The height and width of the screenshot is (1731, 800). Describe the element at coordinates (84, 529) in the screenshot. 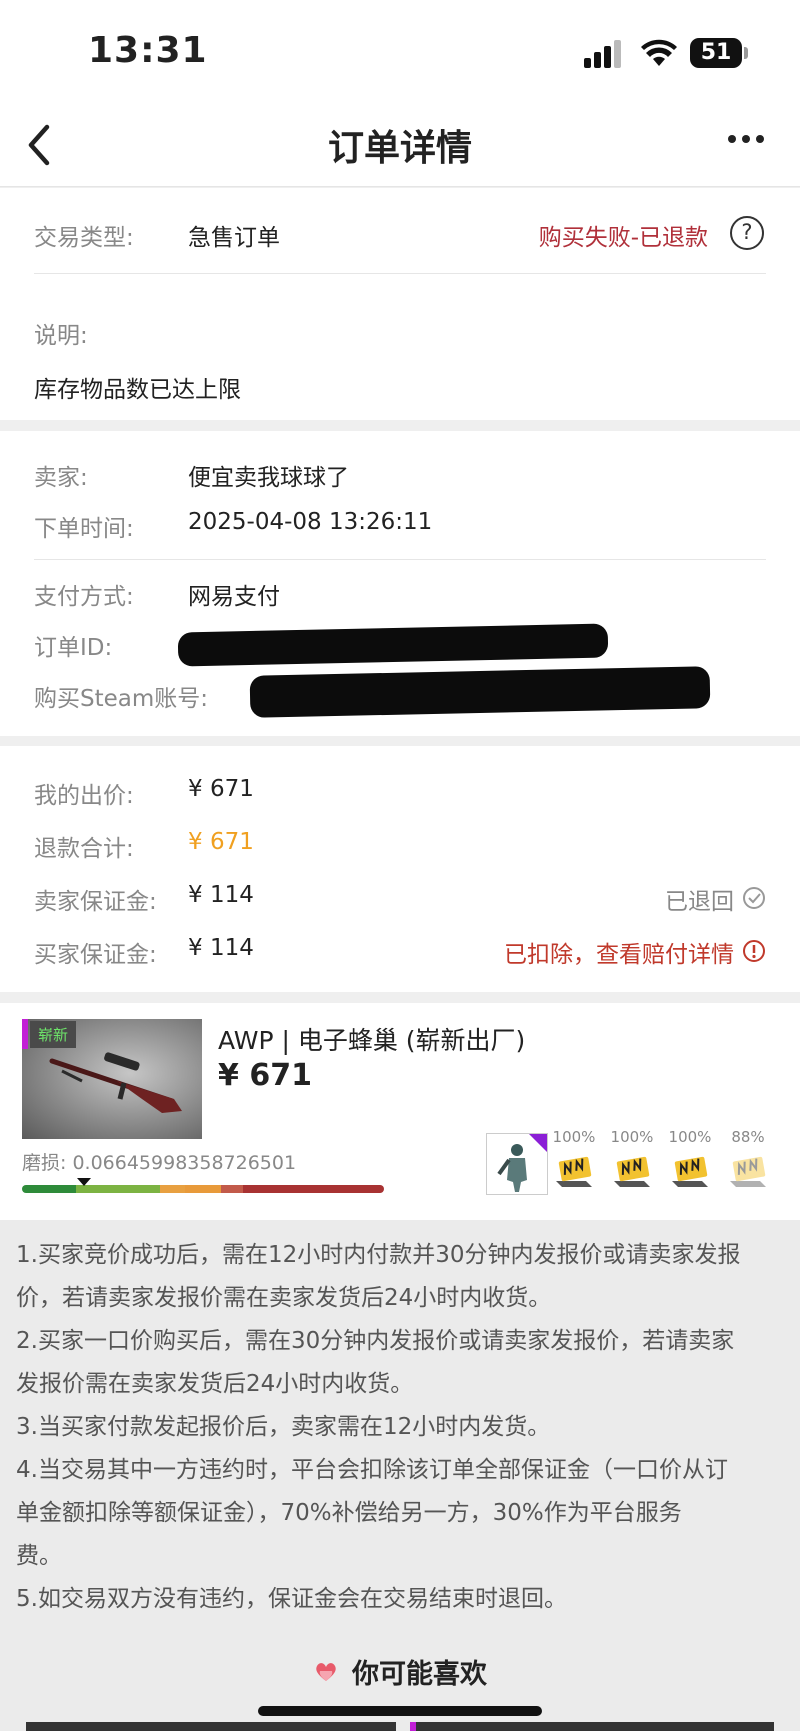

I see `order-time-label: 下单时间:` at that location.